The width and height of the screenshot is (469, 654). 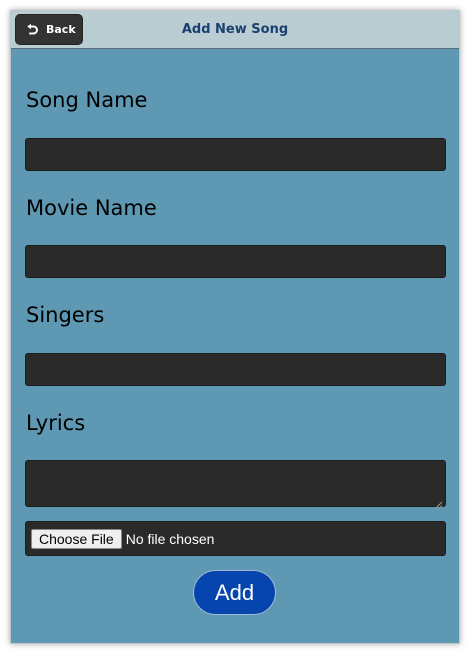 I want to click on back-button-label: Back, so click(x=61, y=29).